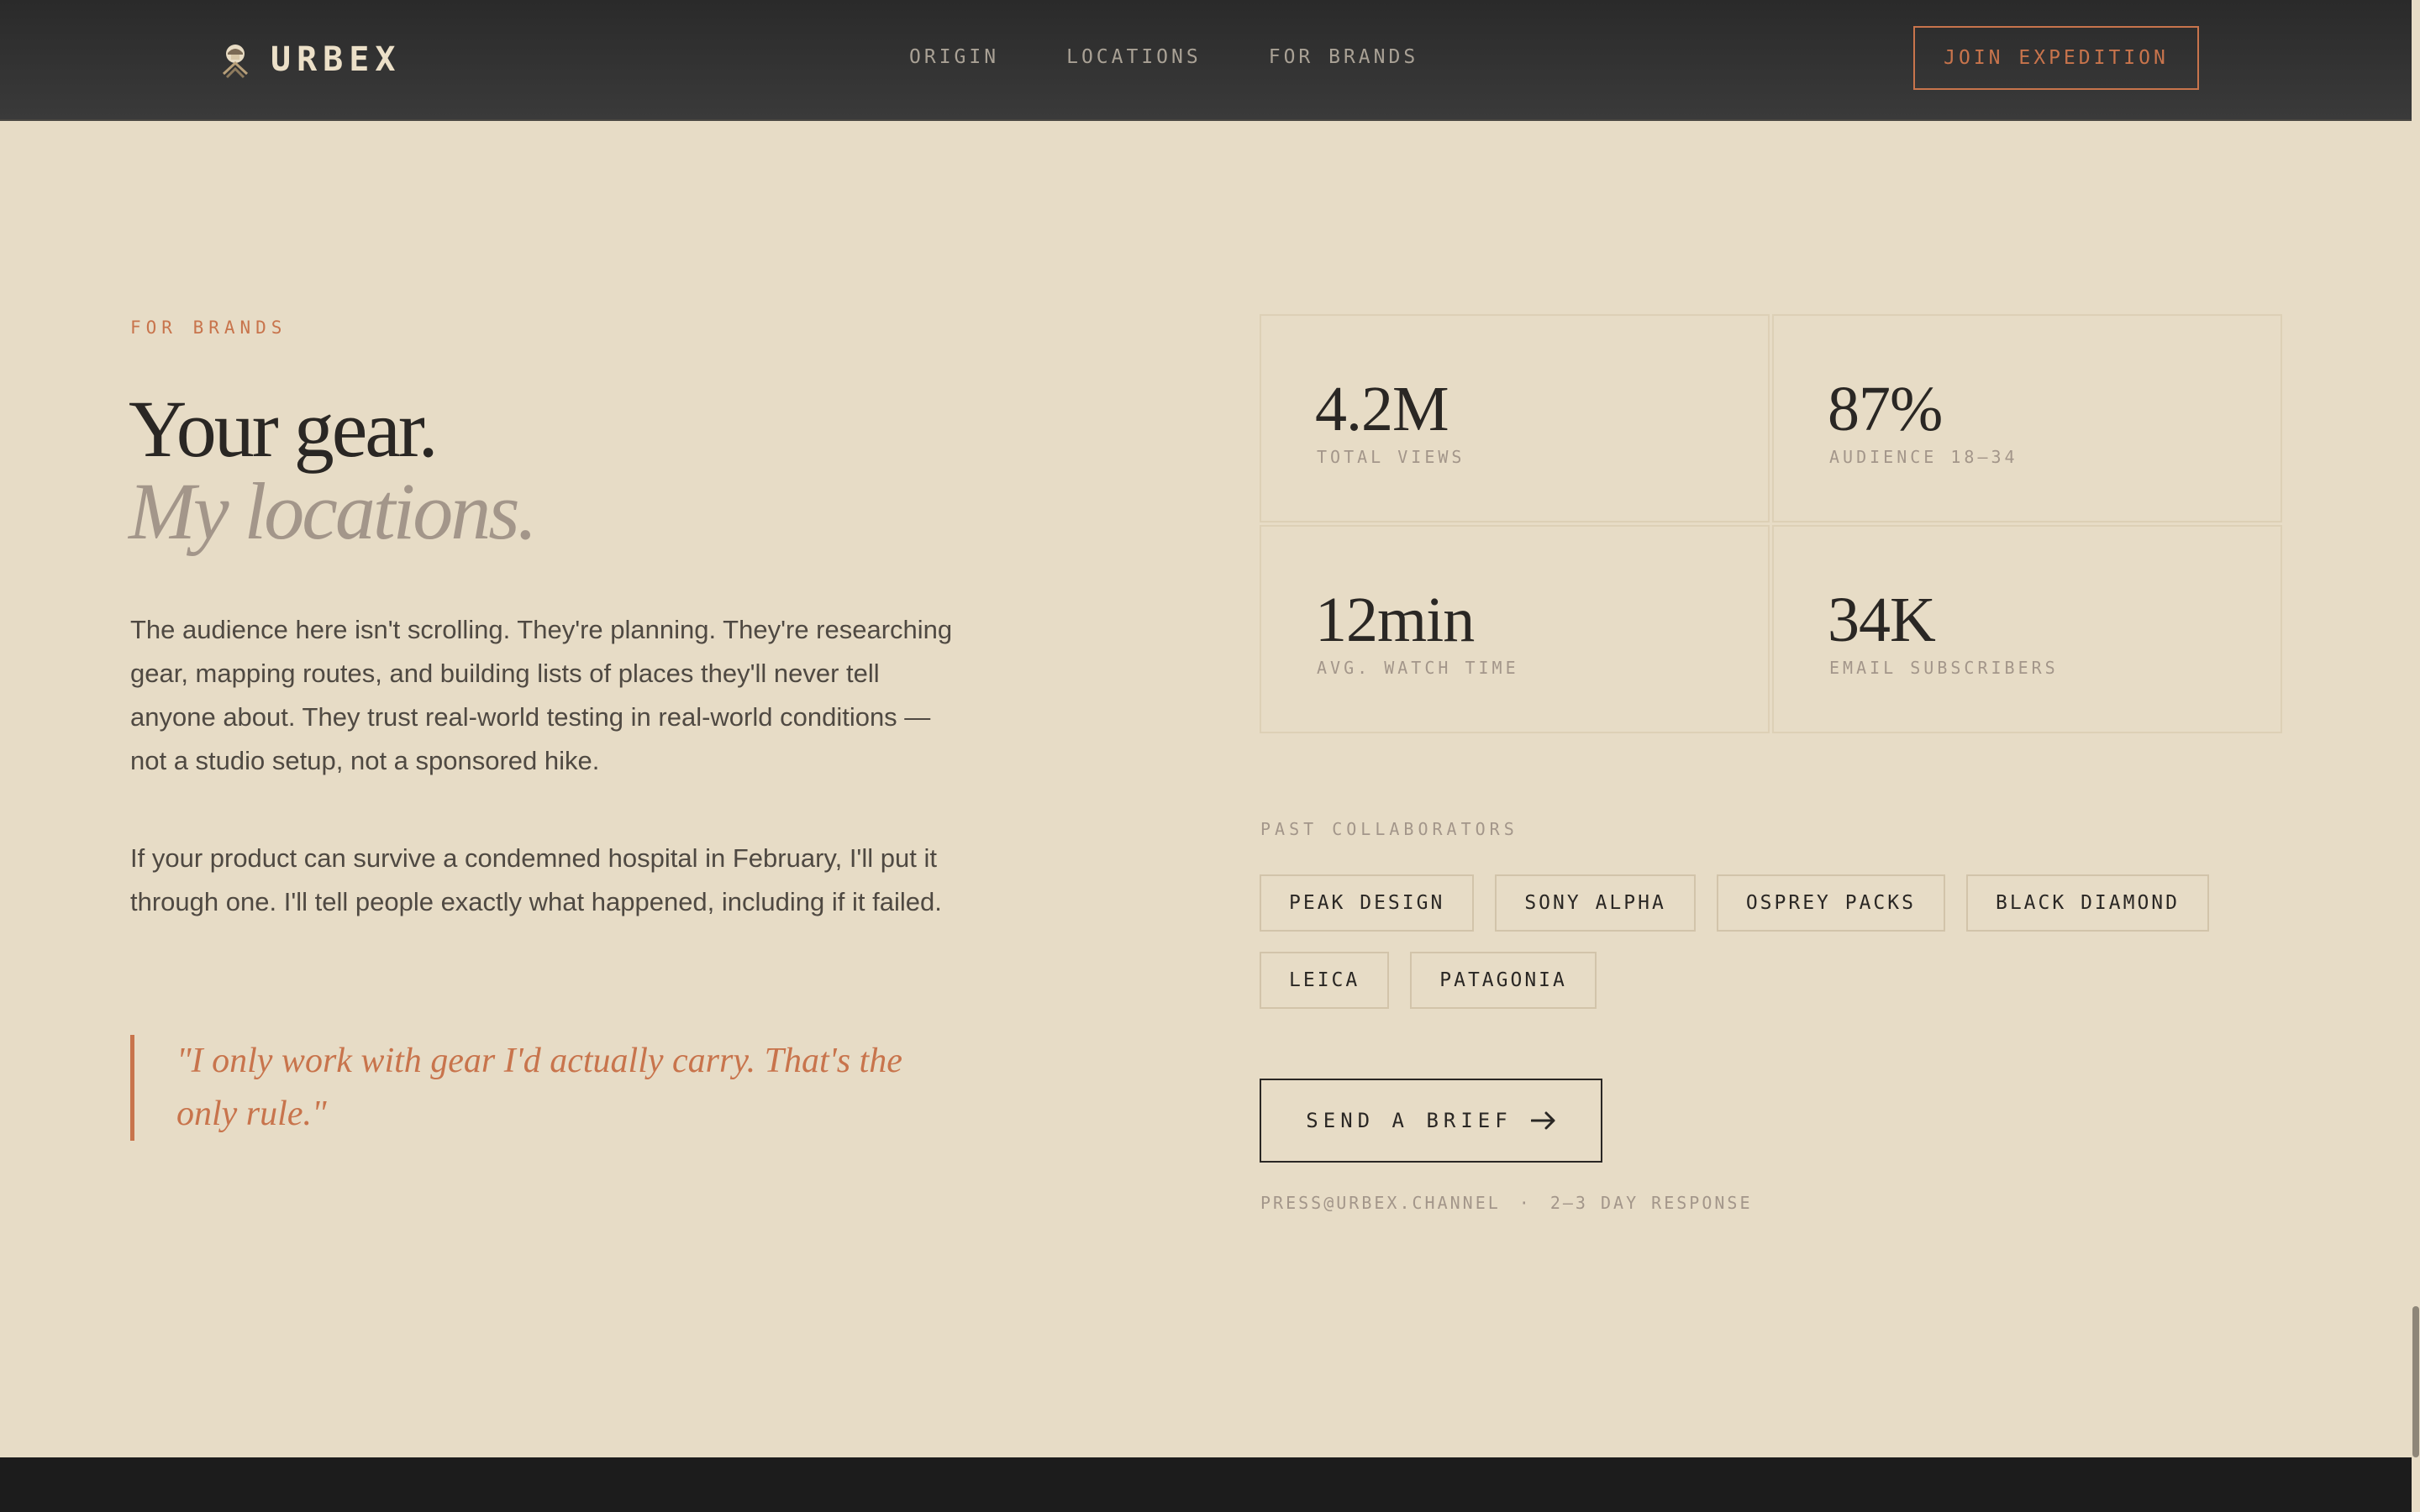 The image size is (2420, 1512). Describe the element at coordinates (208, 328) in the screenshot. I see `section-eyebrow: FOR BRANDS` at that location.